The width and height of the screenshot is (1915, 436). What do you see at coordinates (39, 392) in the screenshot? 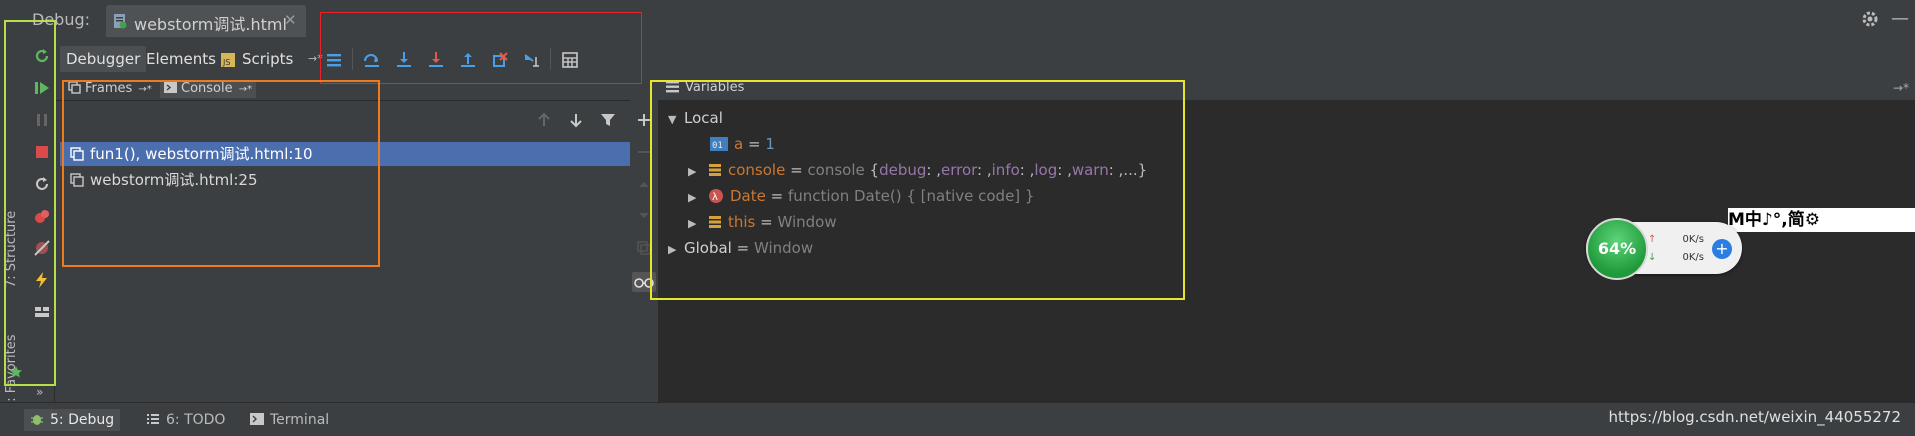
I see `more-tools-icon: »` at bounding box center [39, 392].